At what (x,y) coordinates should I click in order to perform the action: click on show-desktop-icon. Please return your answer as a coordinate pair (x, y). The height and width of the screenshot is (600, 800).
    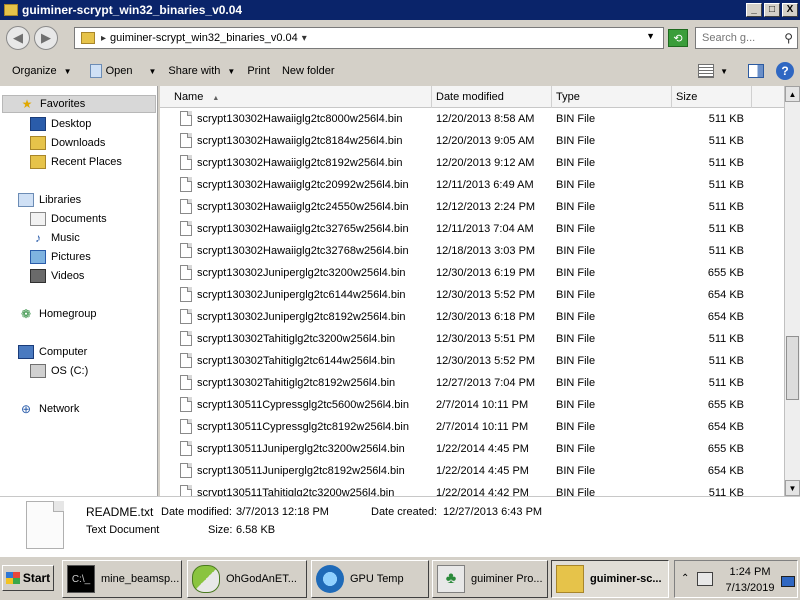
    Looking at the image, I should click on (788, 581).